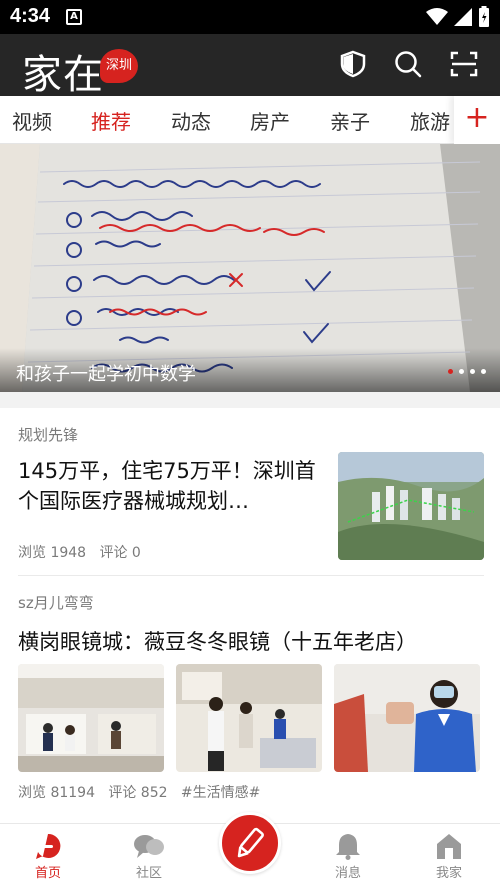  Describe the element at coordinates (464, 64) in the screenshot. I see `scan-icon` at that location.